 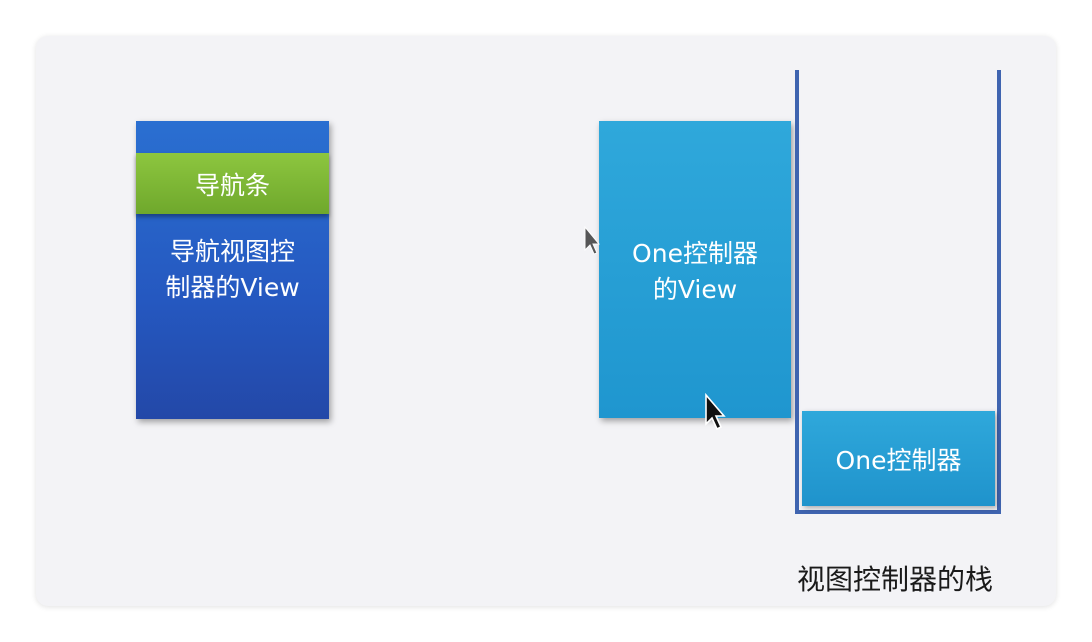 I want to click on navigation-bar: 导航条, so click(x=232, y=183).